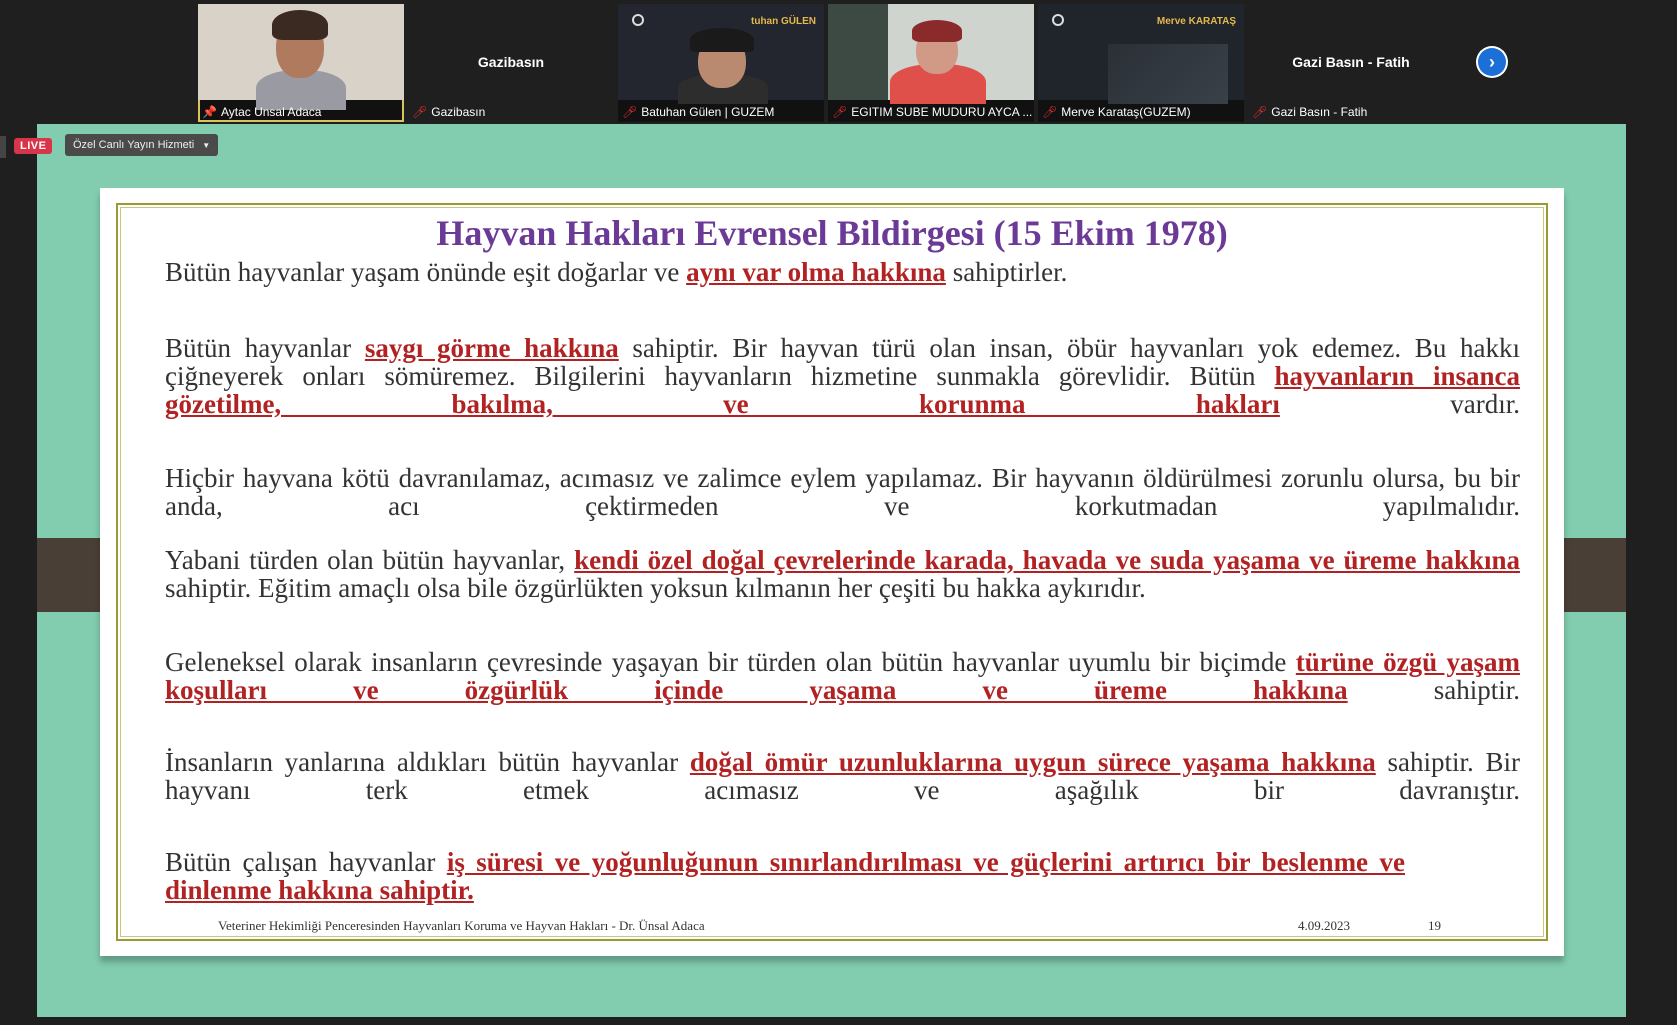  Describe the element at coordinates (698, 112) in the screenshot. I see `participant-name: 🎤︎ Batuhan Gülen | GUZEM` at that location.